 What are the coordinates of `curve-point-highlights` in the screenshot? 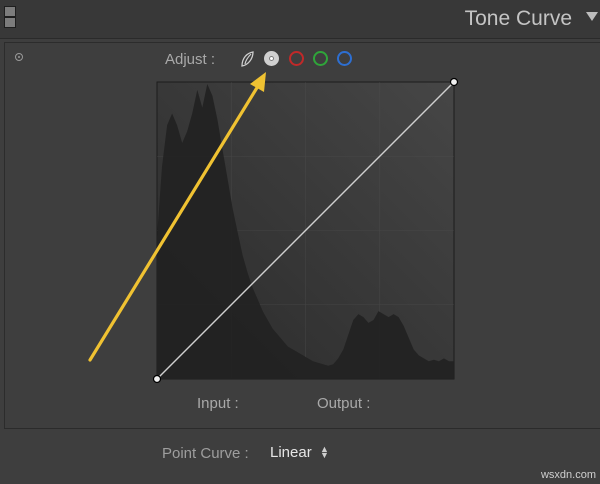 It's located at (454, 82).